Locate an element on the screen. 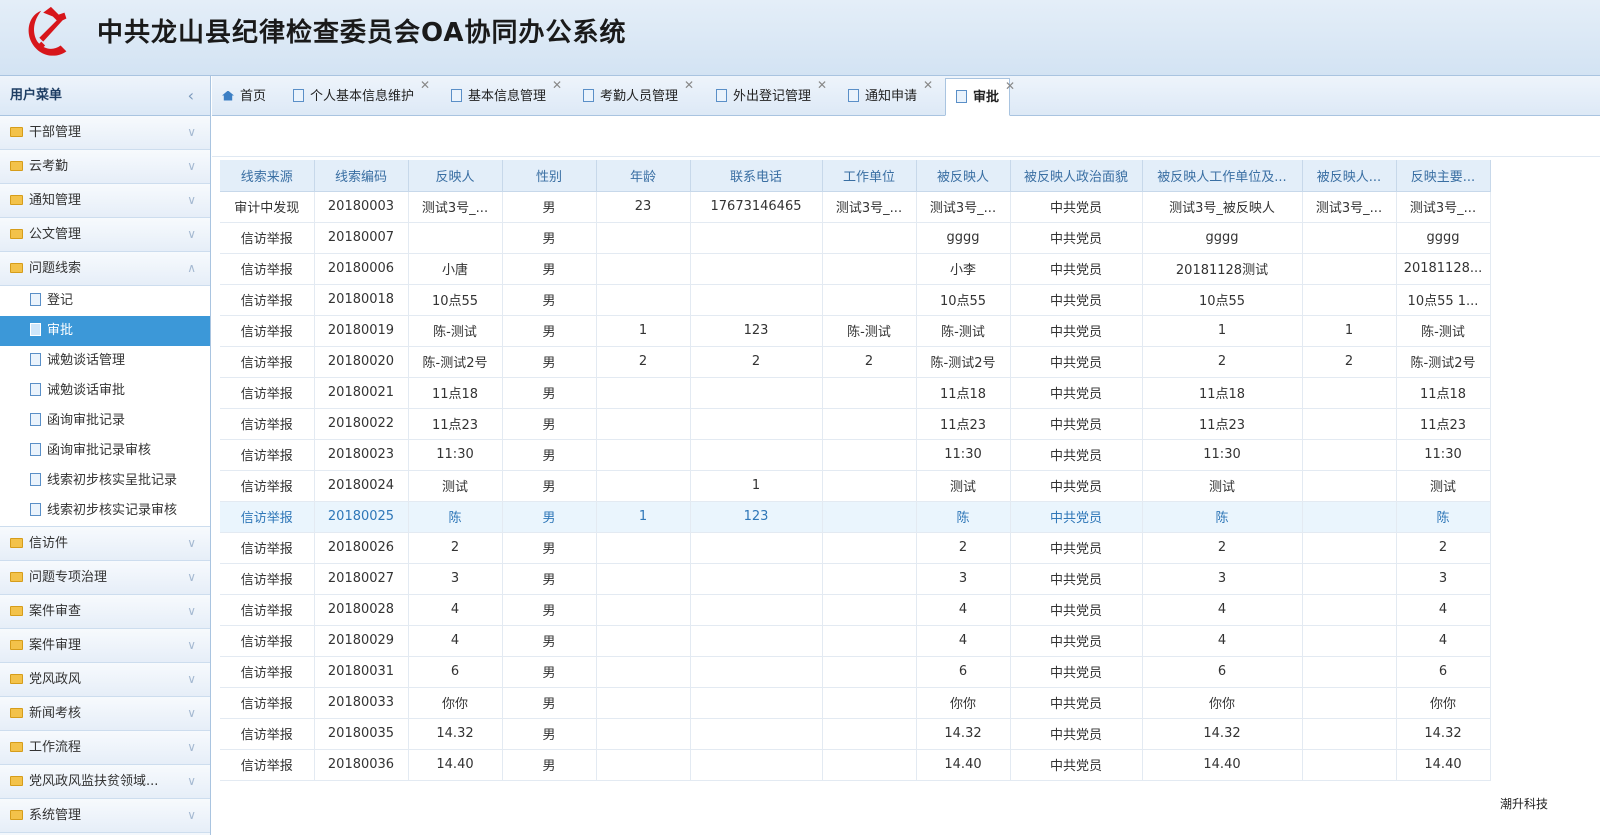  tab-1: 个人基本信息维护 ✕ is located at coordinates (356, 97).